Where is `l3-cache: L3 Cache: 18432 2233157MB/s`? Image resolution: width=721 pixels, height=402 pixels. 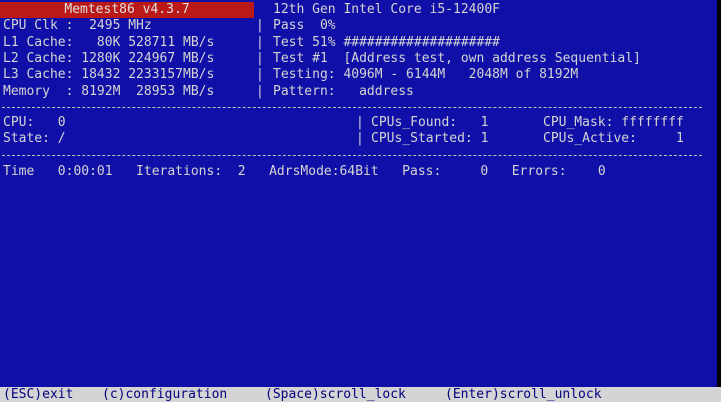 l3-cache: L3 Cache: 18432 2233157MB/s is located at coordinates (109, 74).